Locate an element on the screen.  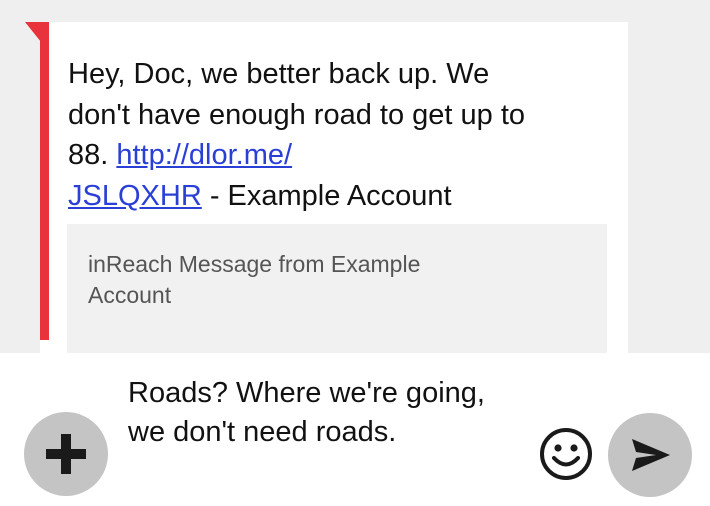
message-link-part1: http://dlor.me/ is located at coordinates (204, 155).